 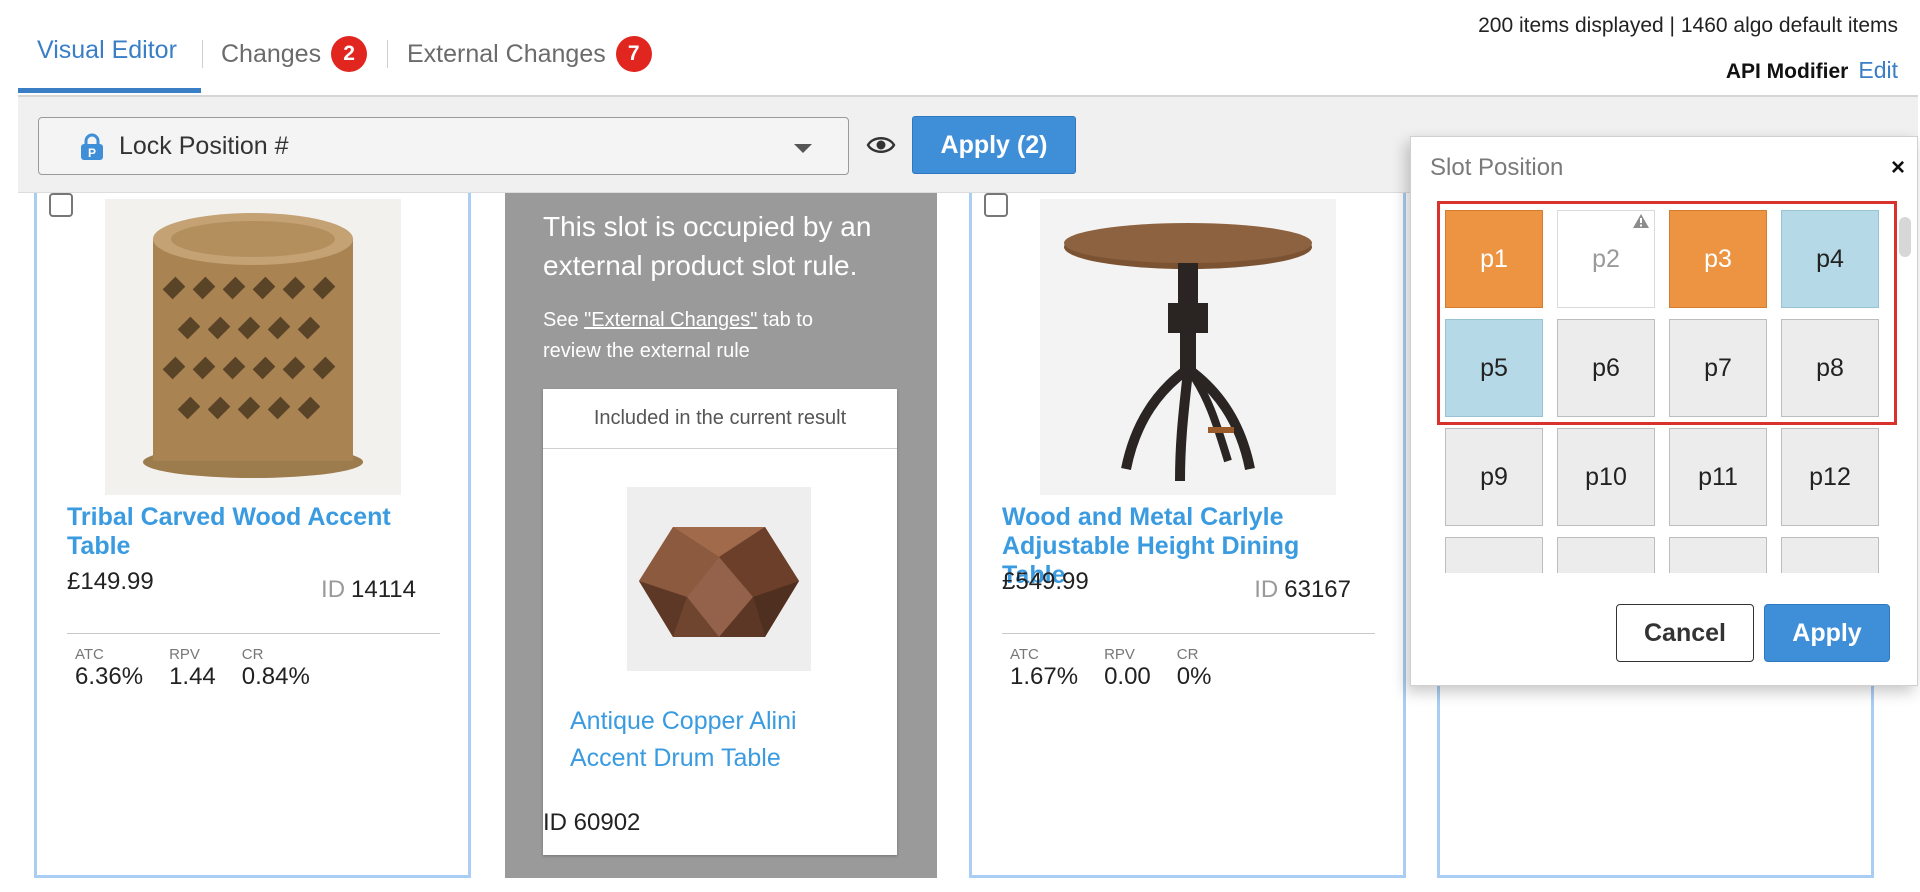 I want to click on slot-label: p3, so click(x=1718, y=258).